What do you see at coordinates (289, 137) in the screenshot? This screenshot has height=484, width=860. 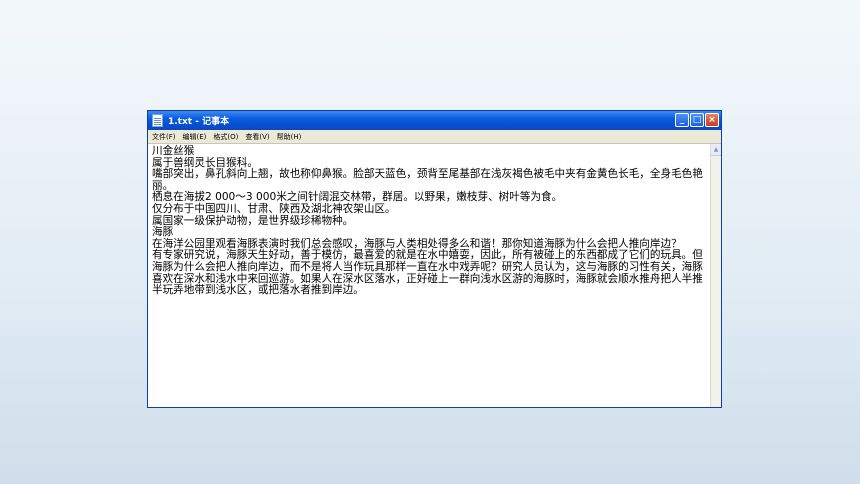 I see `menu-help: 帮助(H)` at bounding box center [289, 137].